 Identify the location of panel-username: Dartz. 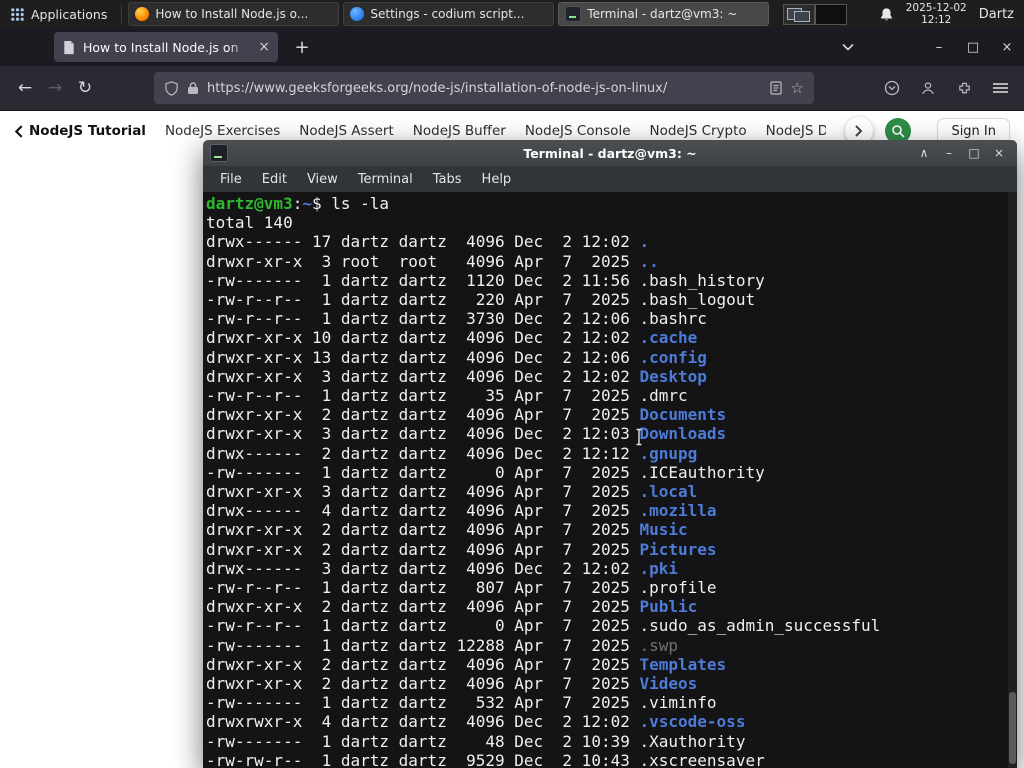
(996, 14).